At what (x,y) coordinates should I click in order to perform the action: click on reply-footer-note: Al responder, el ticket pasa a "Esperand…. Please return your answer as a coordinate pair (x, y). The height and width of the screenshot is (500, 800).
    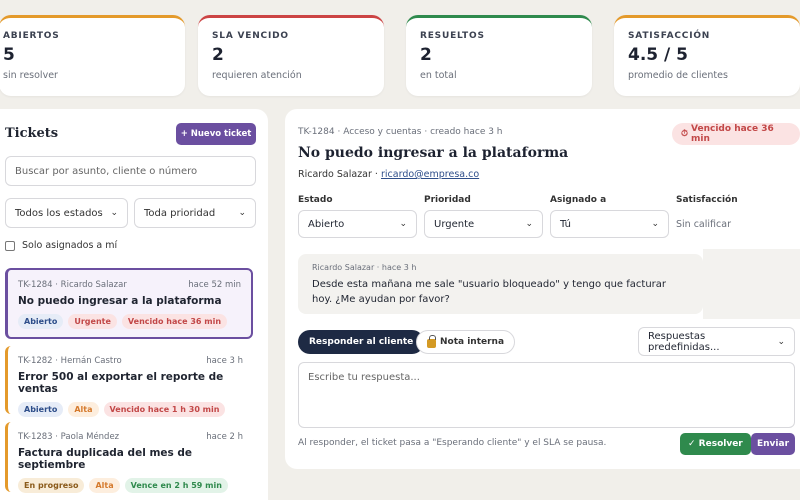
    Looking at the image, I should click on (452, 443).